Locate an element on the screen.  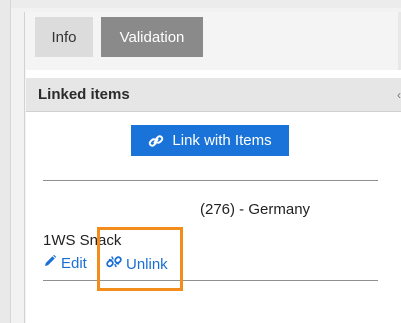
collapse-chevron-icon: ‹ is located at coordinates (399, 95).